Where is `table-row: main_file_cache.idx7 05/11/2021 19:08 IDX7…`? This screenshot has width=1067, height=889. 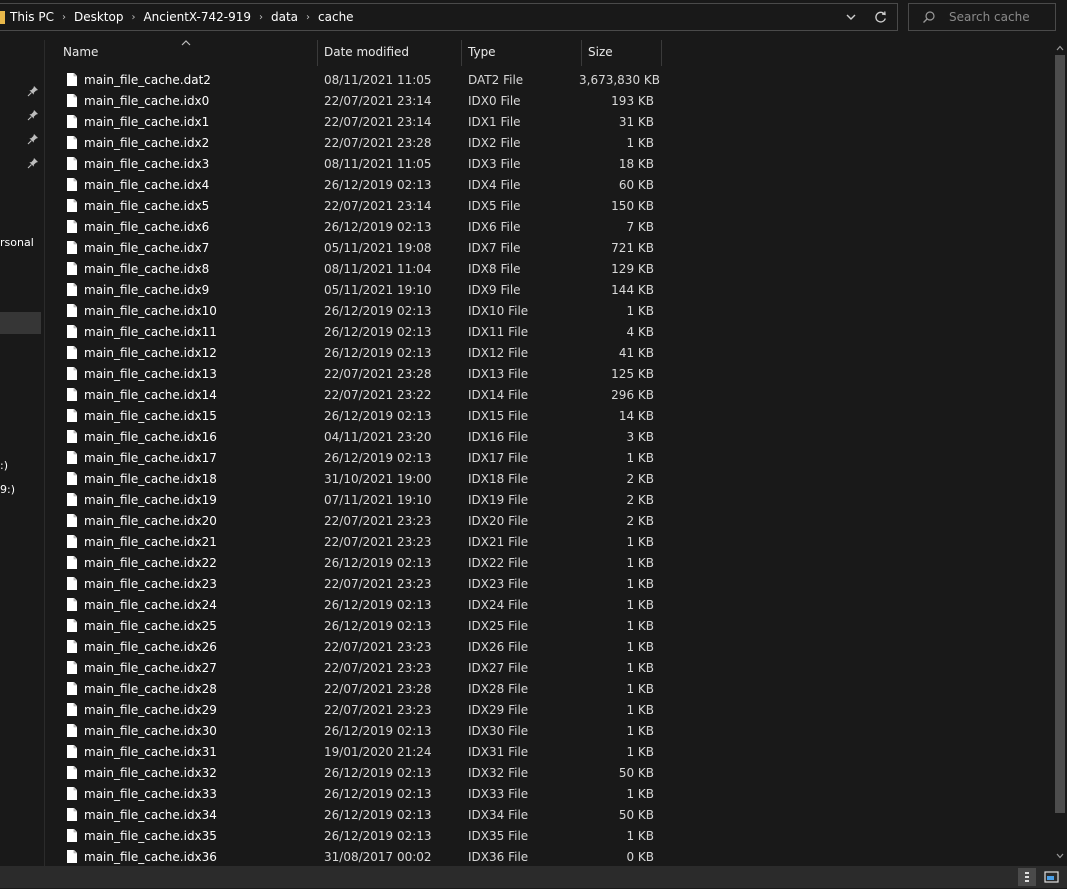 table-row: main_file_cache.idx7 05/11/2021 19:08 IDX7… is located at coordinates (549, 248).